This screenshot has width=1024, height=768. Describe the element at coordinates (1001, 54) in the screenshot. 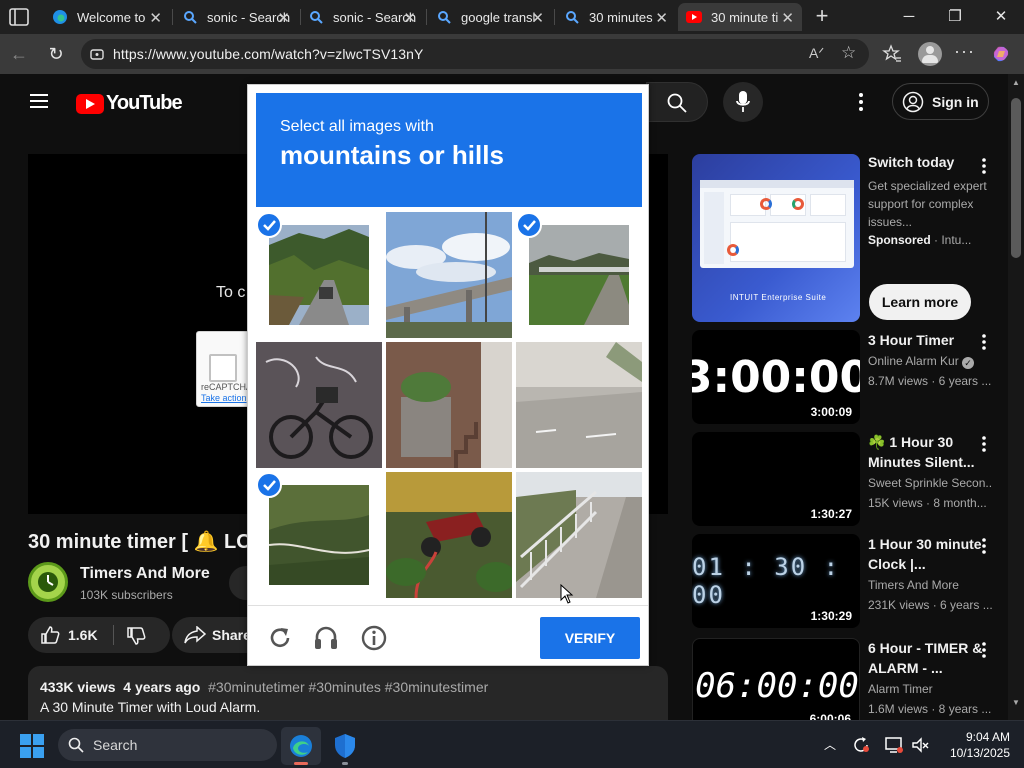

I see `copilot-icon` at that location.